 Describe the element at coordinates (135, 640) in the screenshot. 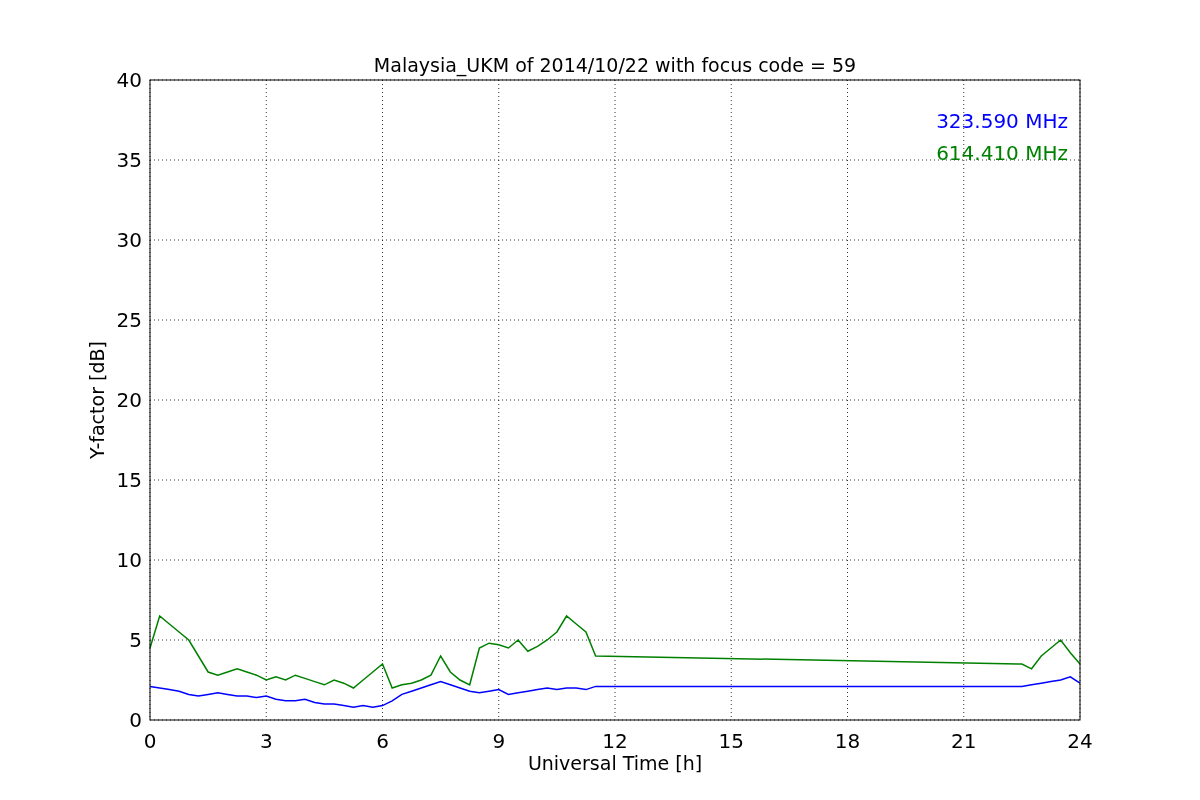

I see `y-tick-label: 5` at that location.